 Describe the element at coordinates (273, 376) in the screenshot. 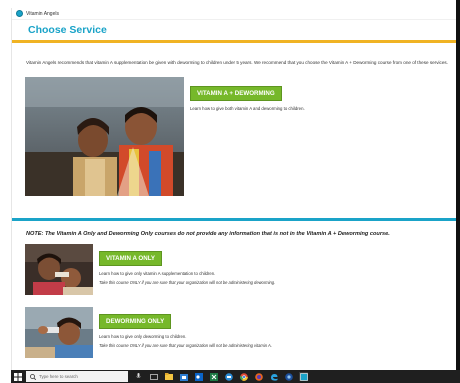

I see `edge-icon` at that location.